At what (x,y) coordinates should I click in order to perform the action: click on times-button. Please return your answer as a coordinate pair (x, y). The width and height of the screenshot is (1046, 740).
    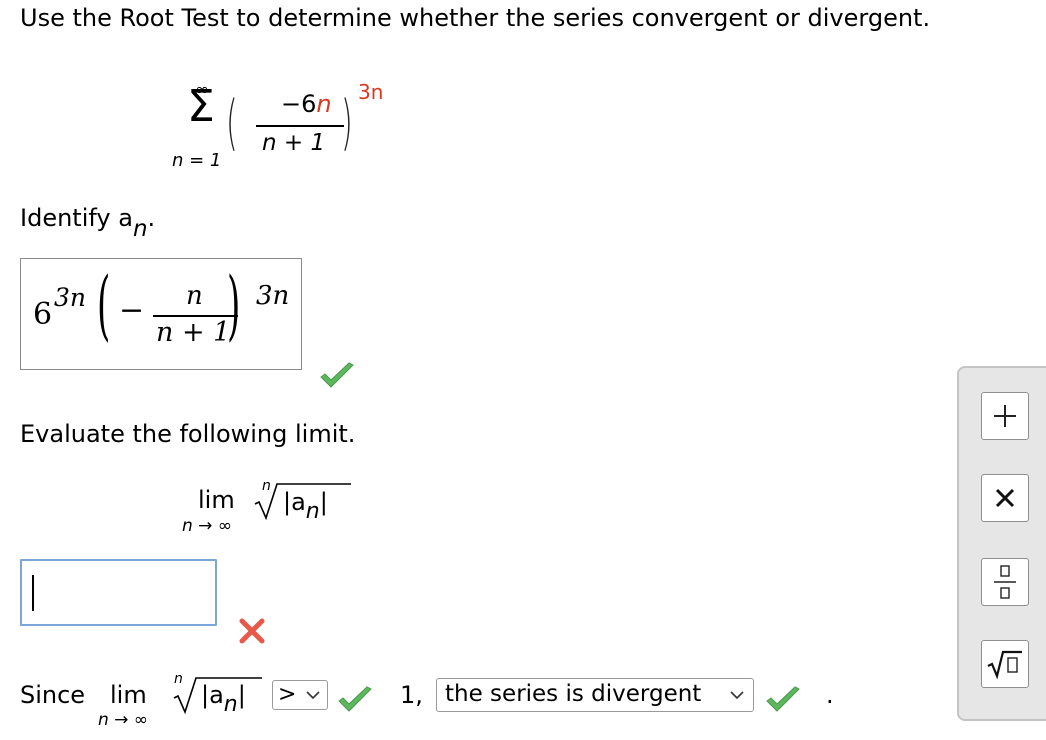
    Looking at the image, I should click on (1005, 498).